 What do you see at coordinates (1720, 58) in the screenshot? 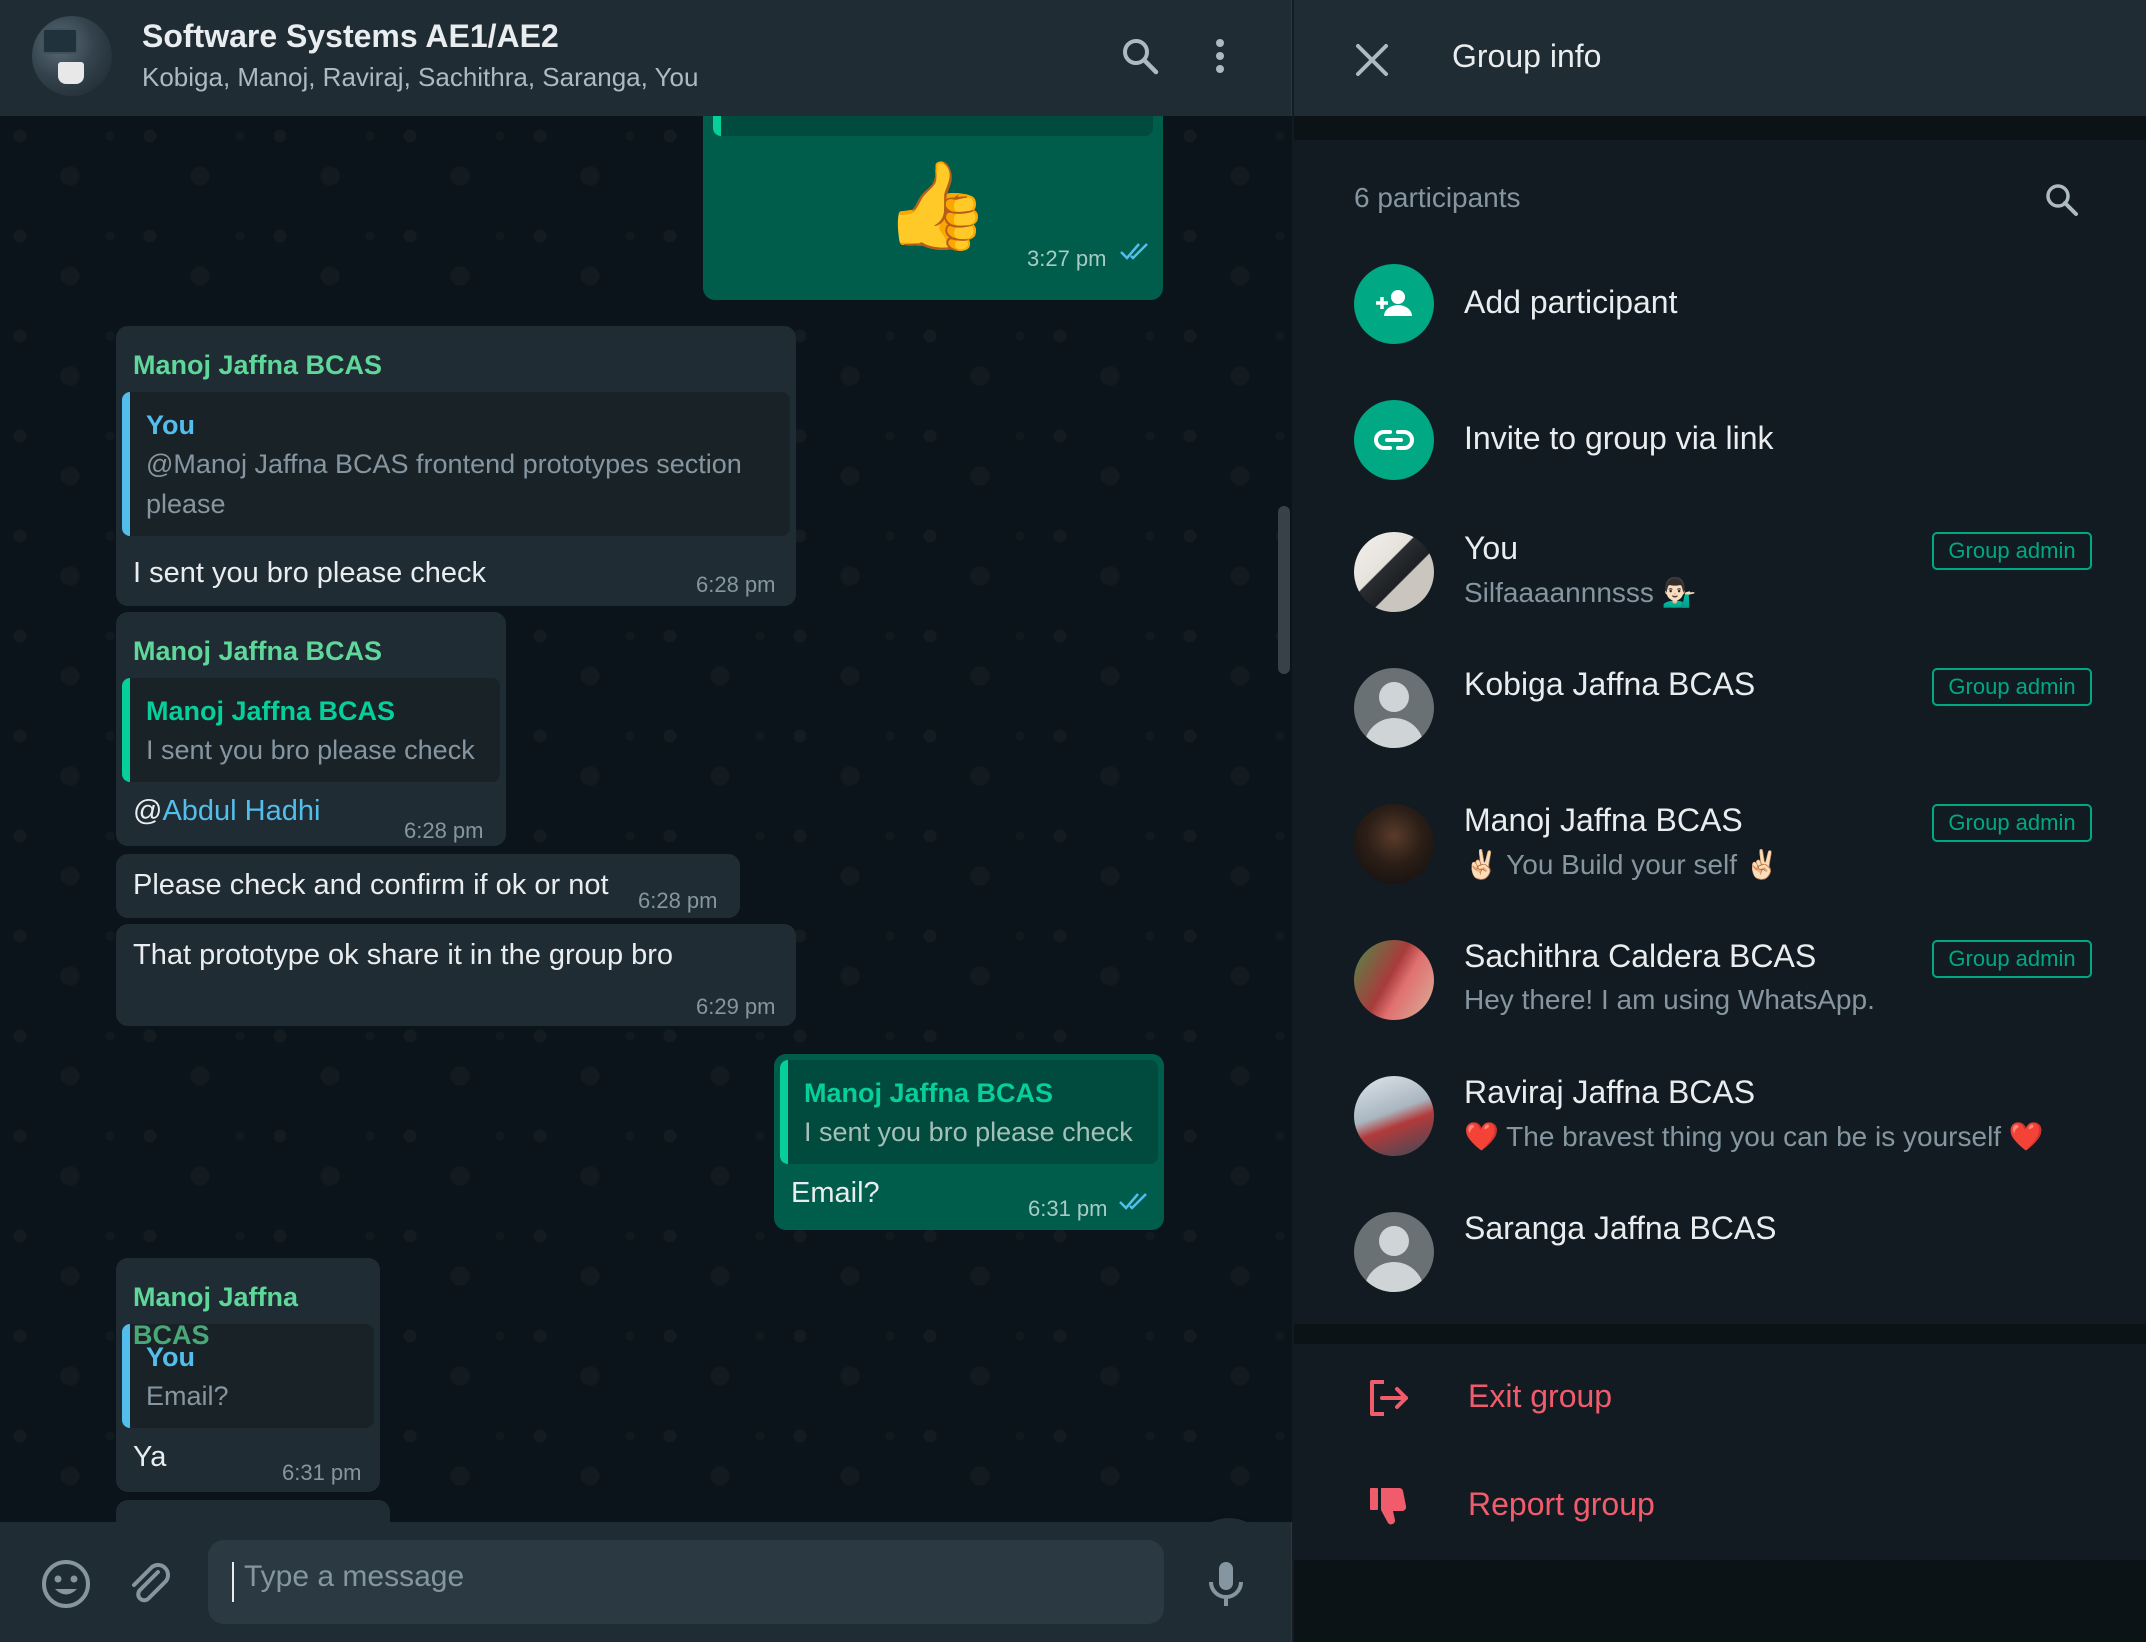
I see `group-info-header: Group info` at bounding box center [1720, 58].